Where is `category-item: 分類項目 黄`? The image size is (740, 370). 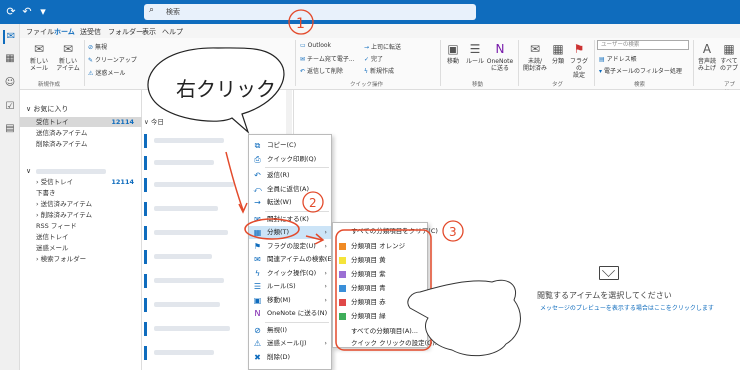
category-item: 分類項目 黄 is located at coordinates (380, 260).